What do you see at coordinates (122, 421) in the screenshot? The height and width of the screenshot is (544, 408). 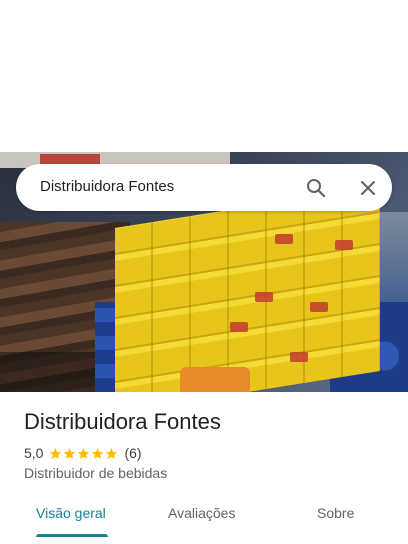 I see `place-title: Distribuidora Fontes` at bounding box center [122, 421].